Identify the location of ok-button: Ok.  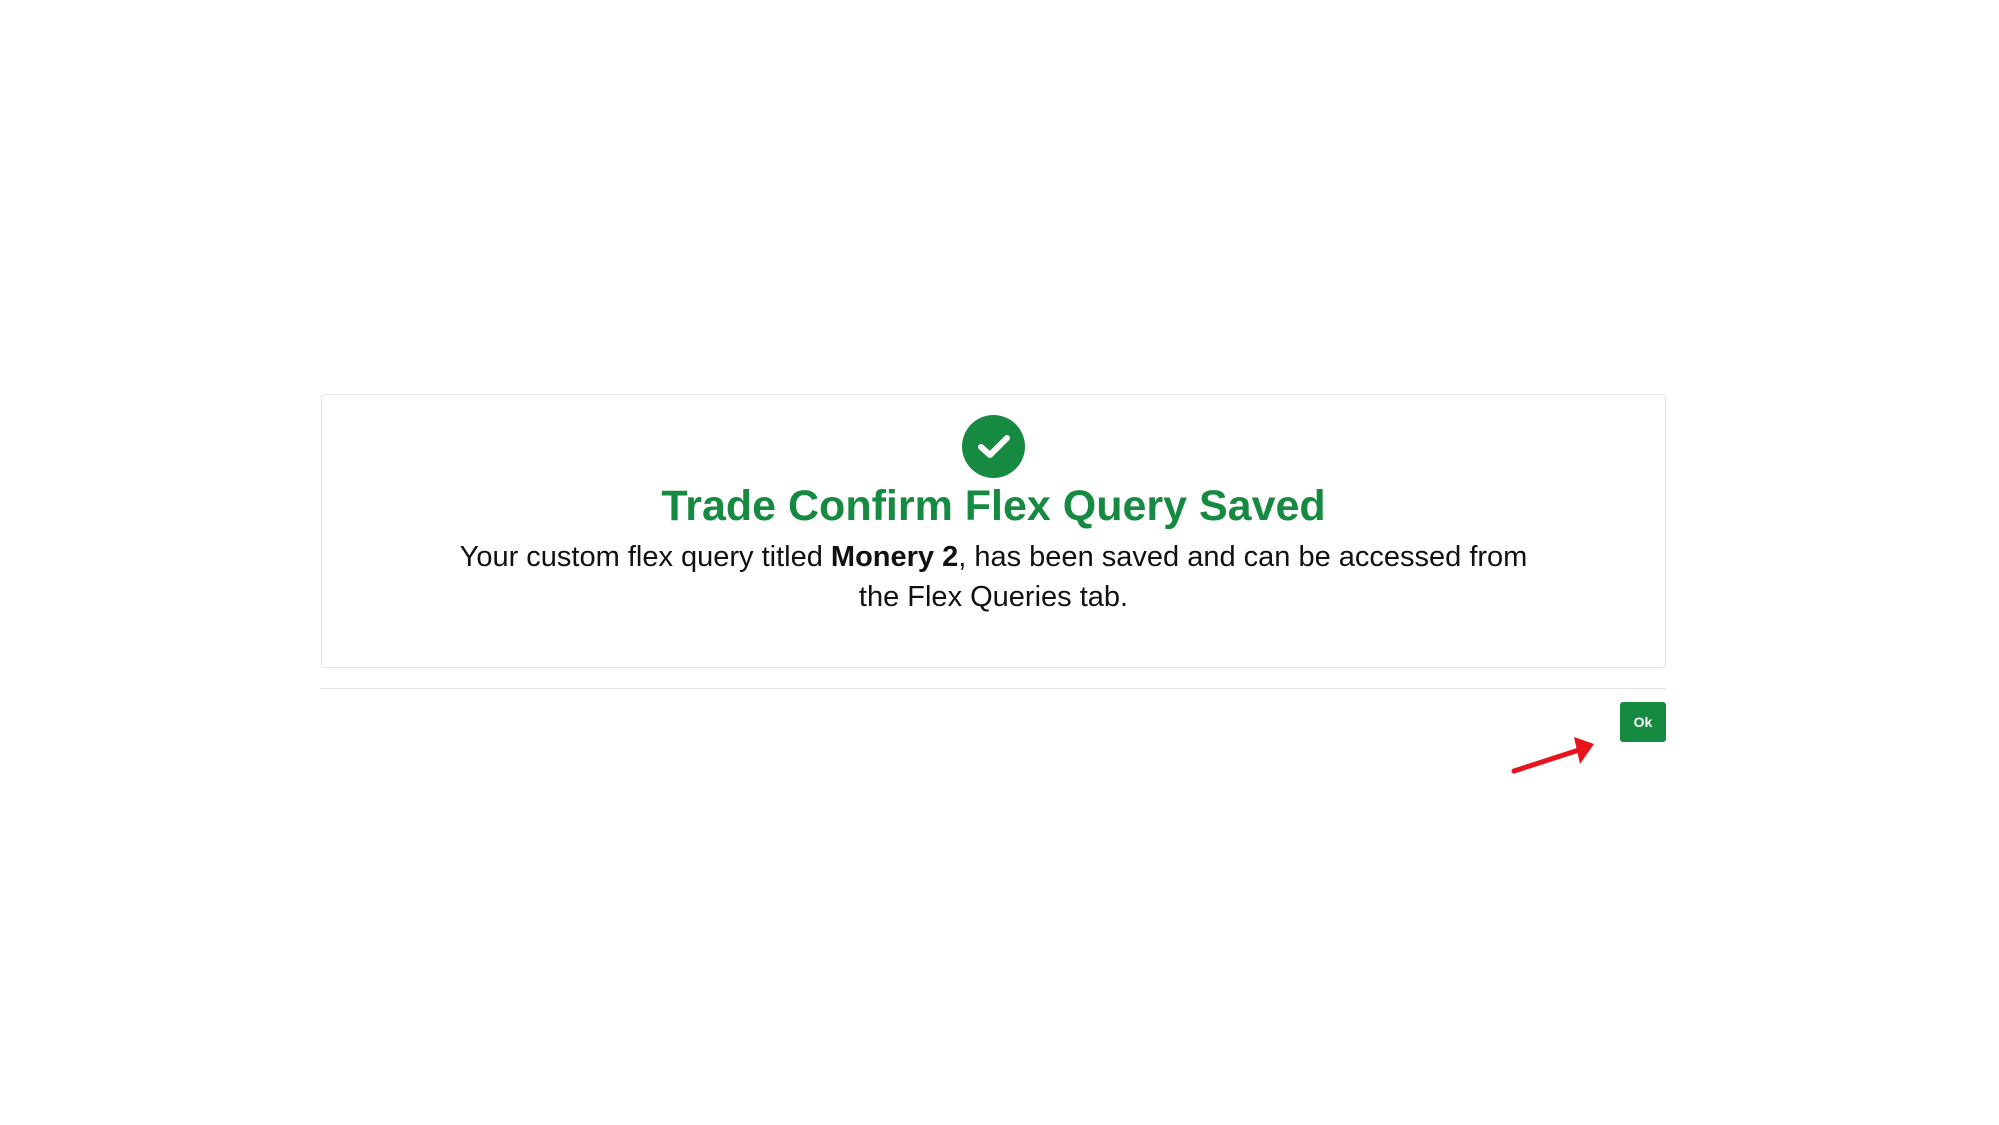
(1643, 722).